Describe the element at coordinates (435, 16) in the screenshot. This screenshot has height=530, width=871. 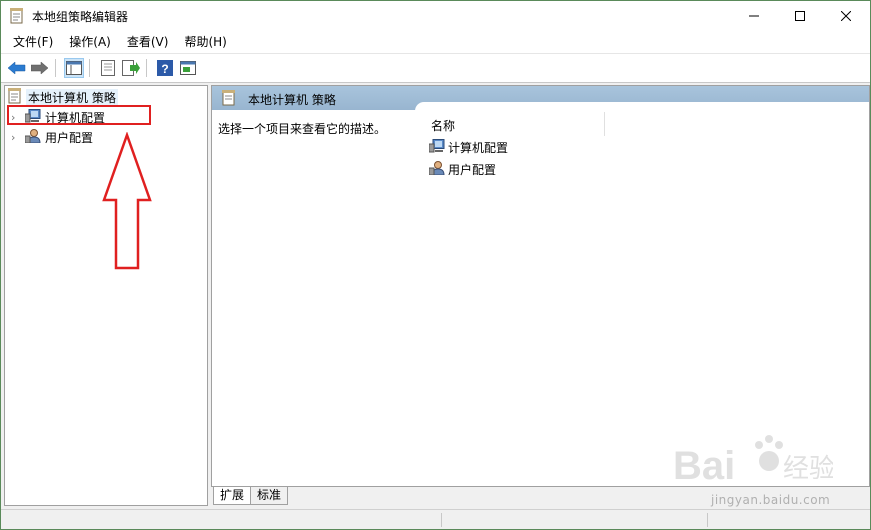
I see `title-bar: 本地组策略编辑器` at that location.